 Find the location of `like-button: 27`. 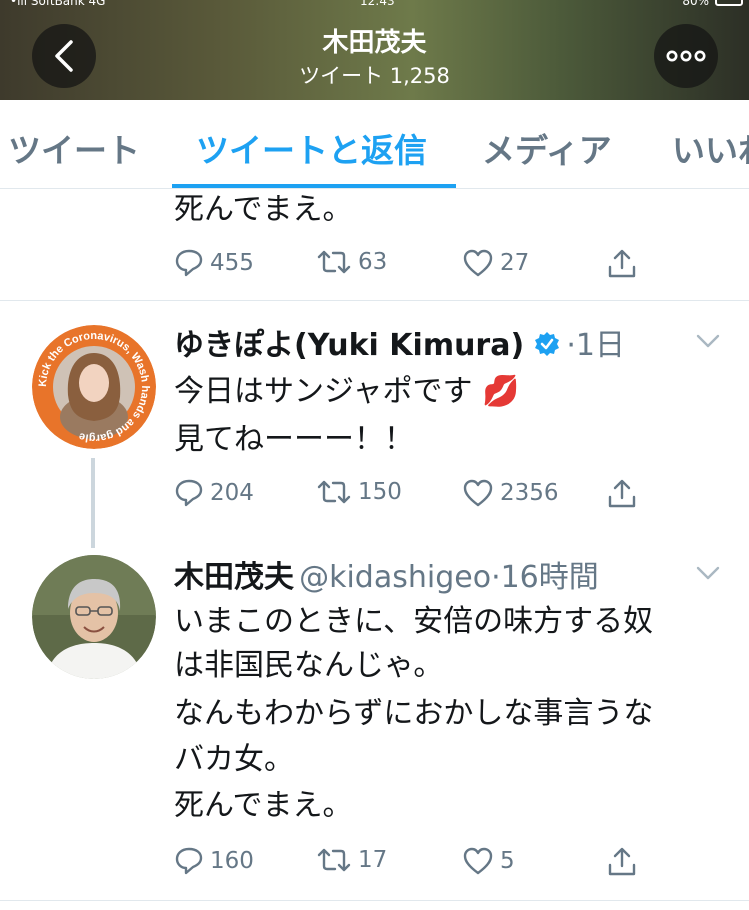

like-button: 27 is located at coordinates (495, 263).